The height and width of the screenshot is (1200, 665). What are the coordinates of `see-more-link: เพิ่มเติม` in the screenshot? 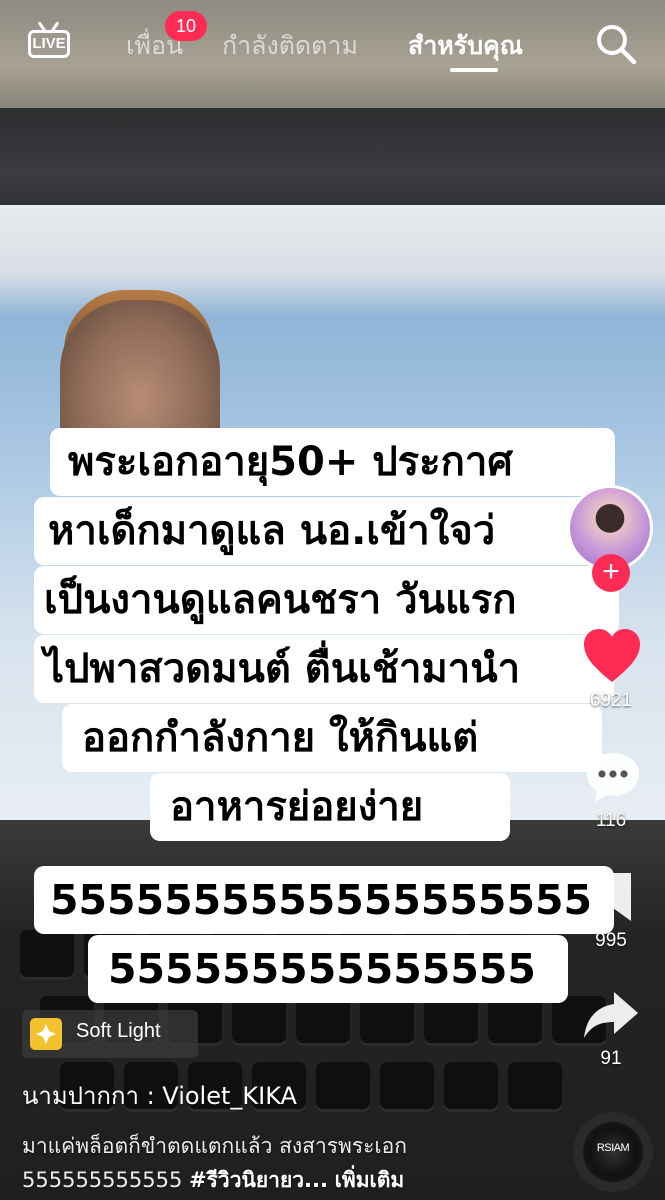 It's located at (370, 1180).